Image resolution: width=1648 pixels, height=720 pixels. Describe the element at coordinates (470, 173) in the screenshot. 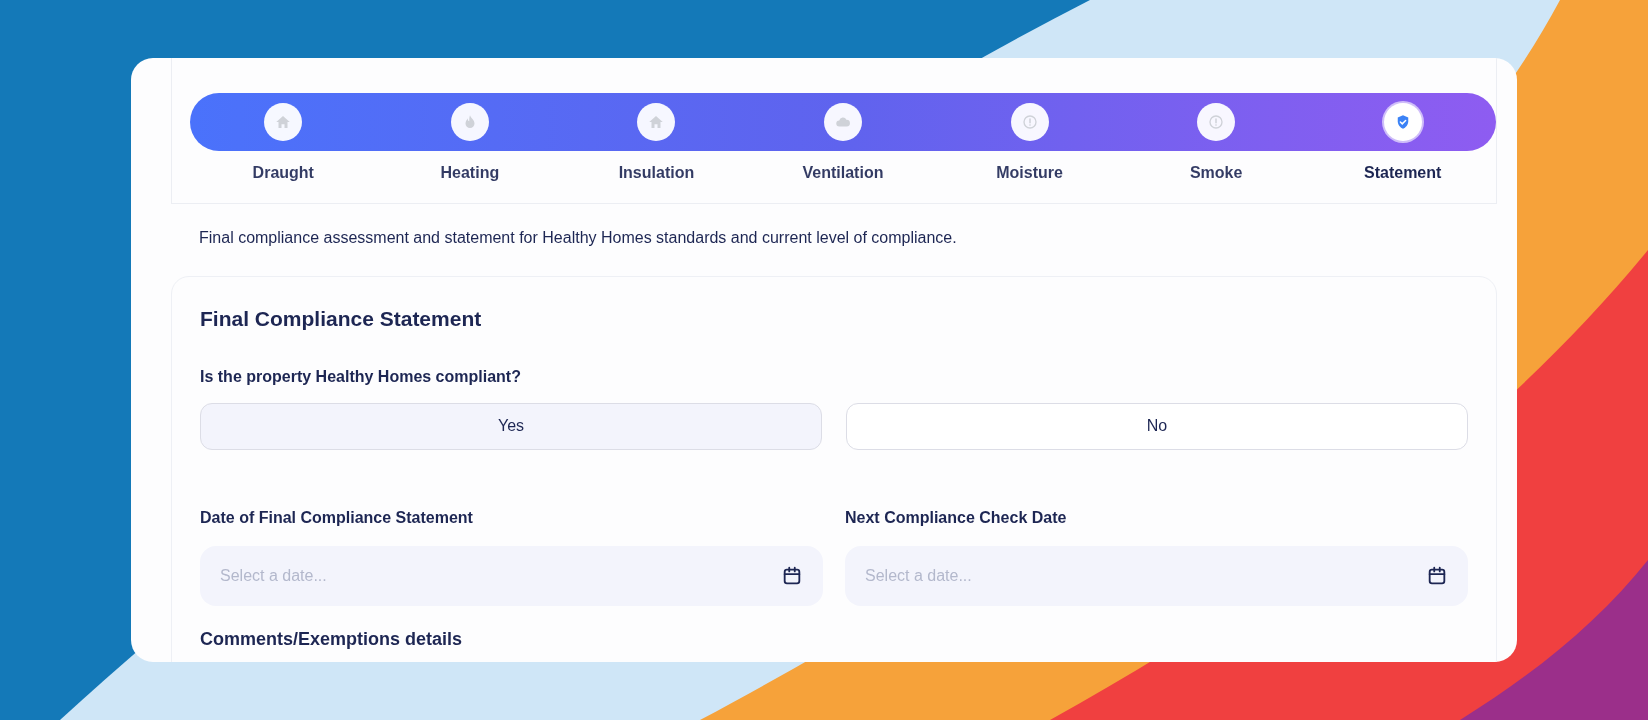

I see `step-label: Heating` at that location.